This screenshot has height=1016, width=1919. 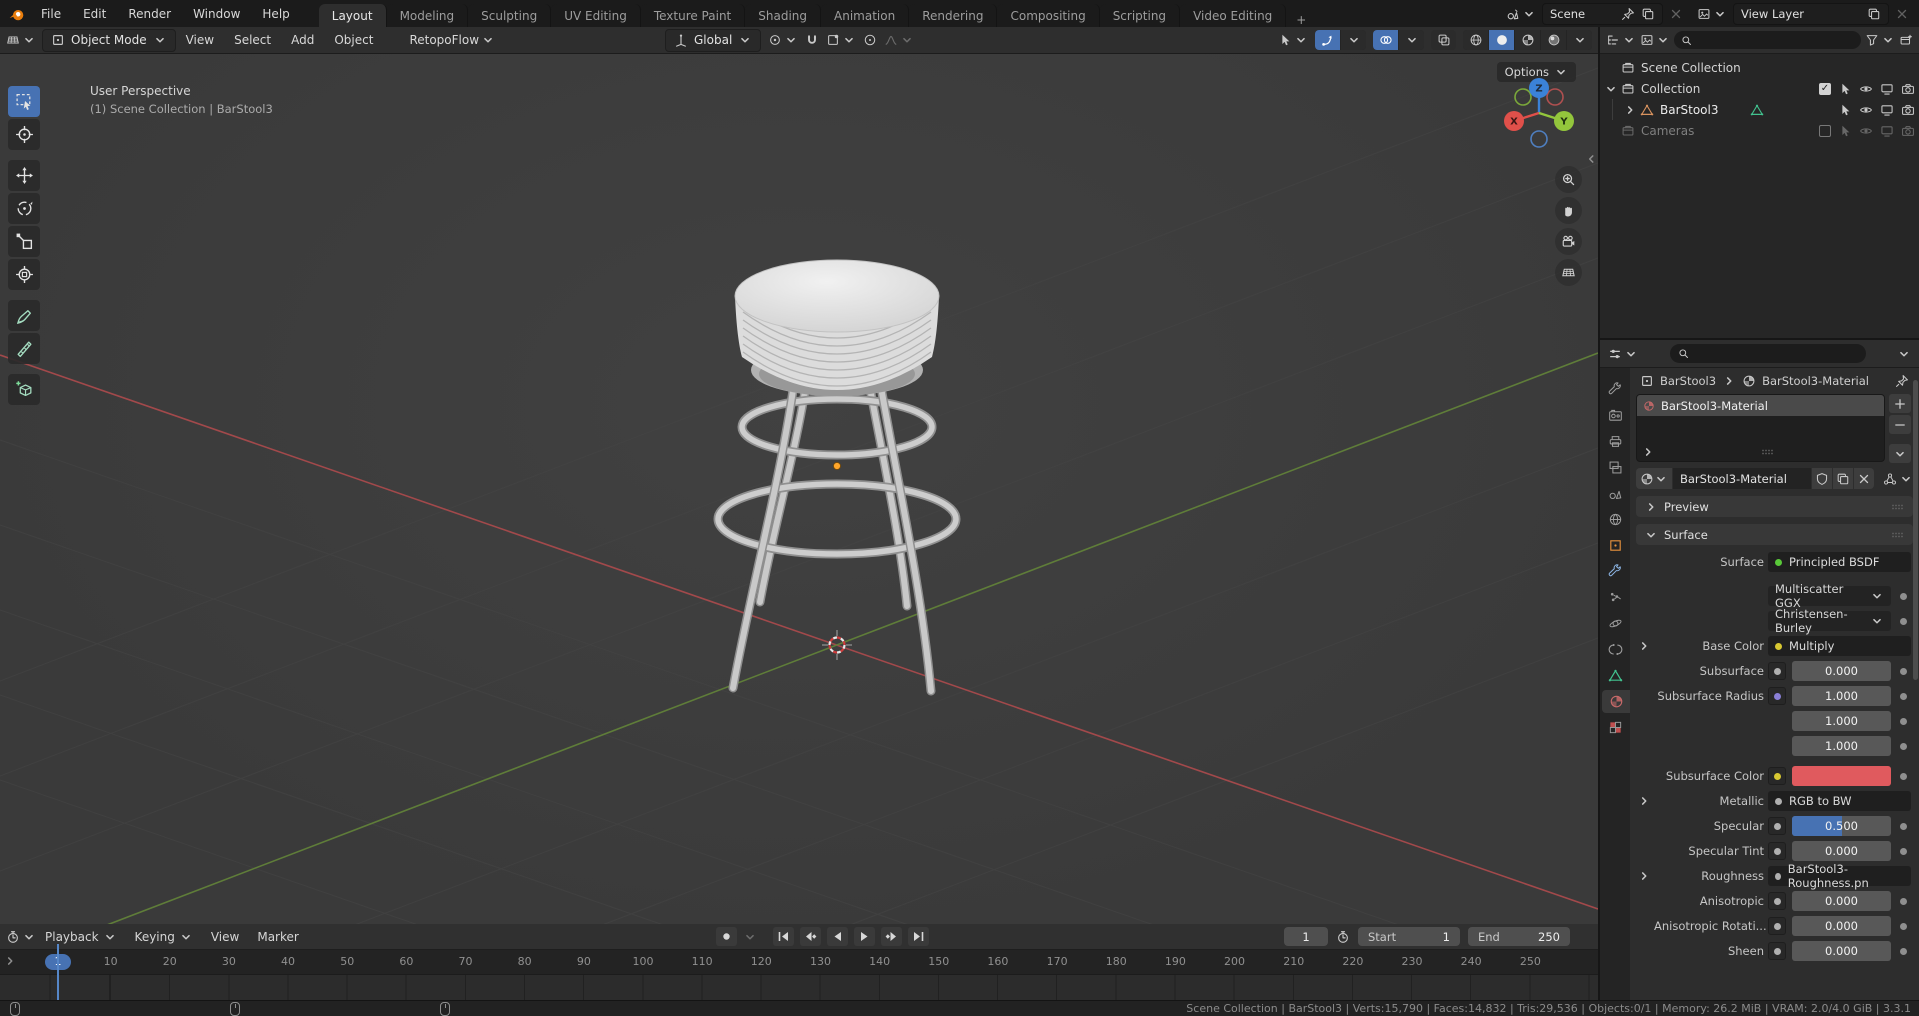 What do you see at coordinates (1841, 926) in the screenshot?
I see `anisotropic-rotation-slider: 0.000` at bounding box center [1841, 926].